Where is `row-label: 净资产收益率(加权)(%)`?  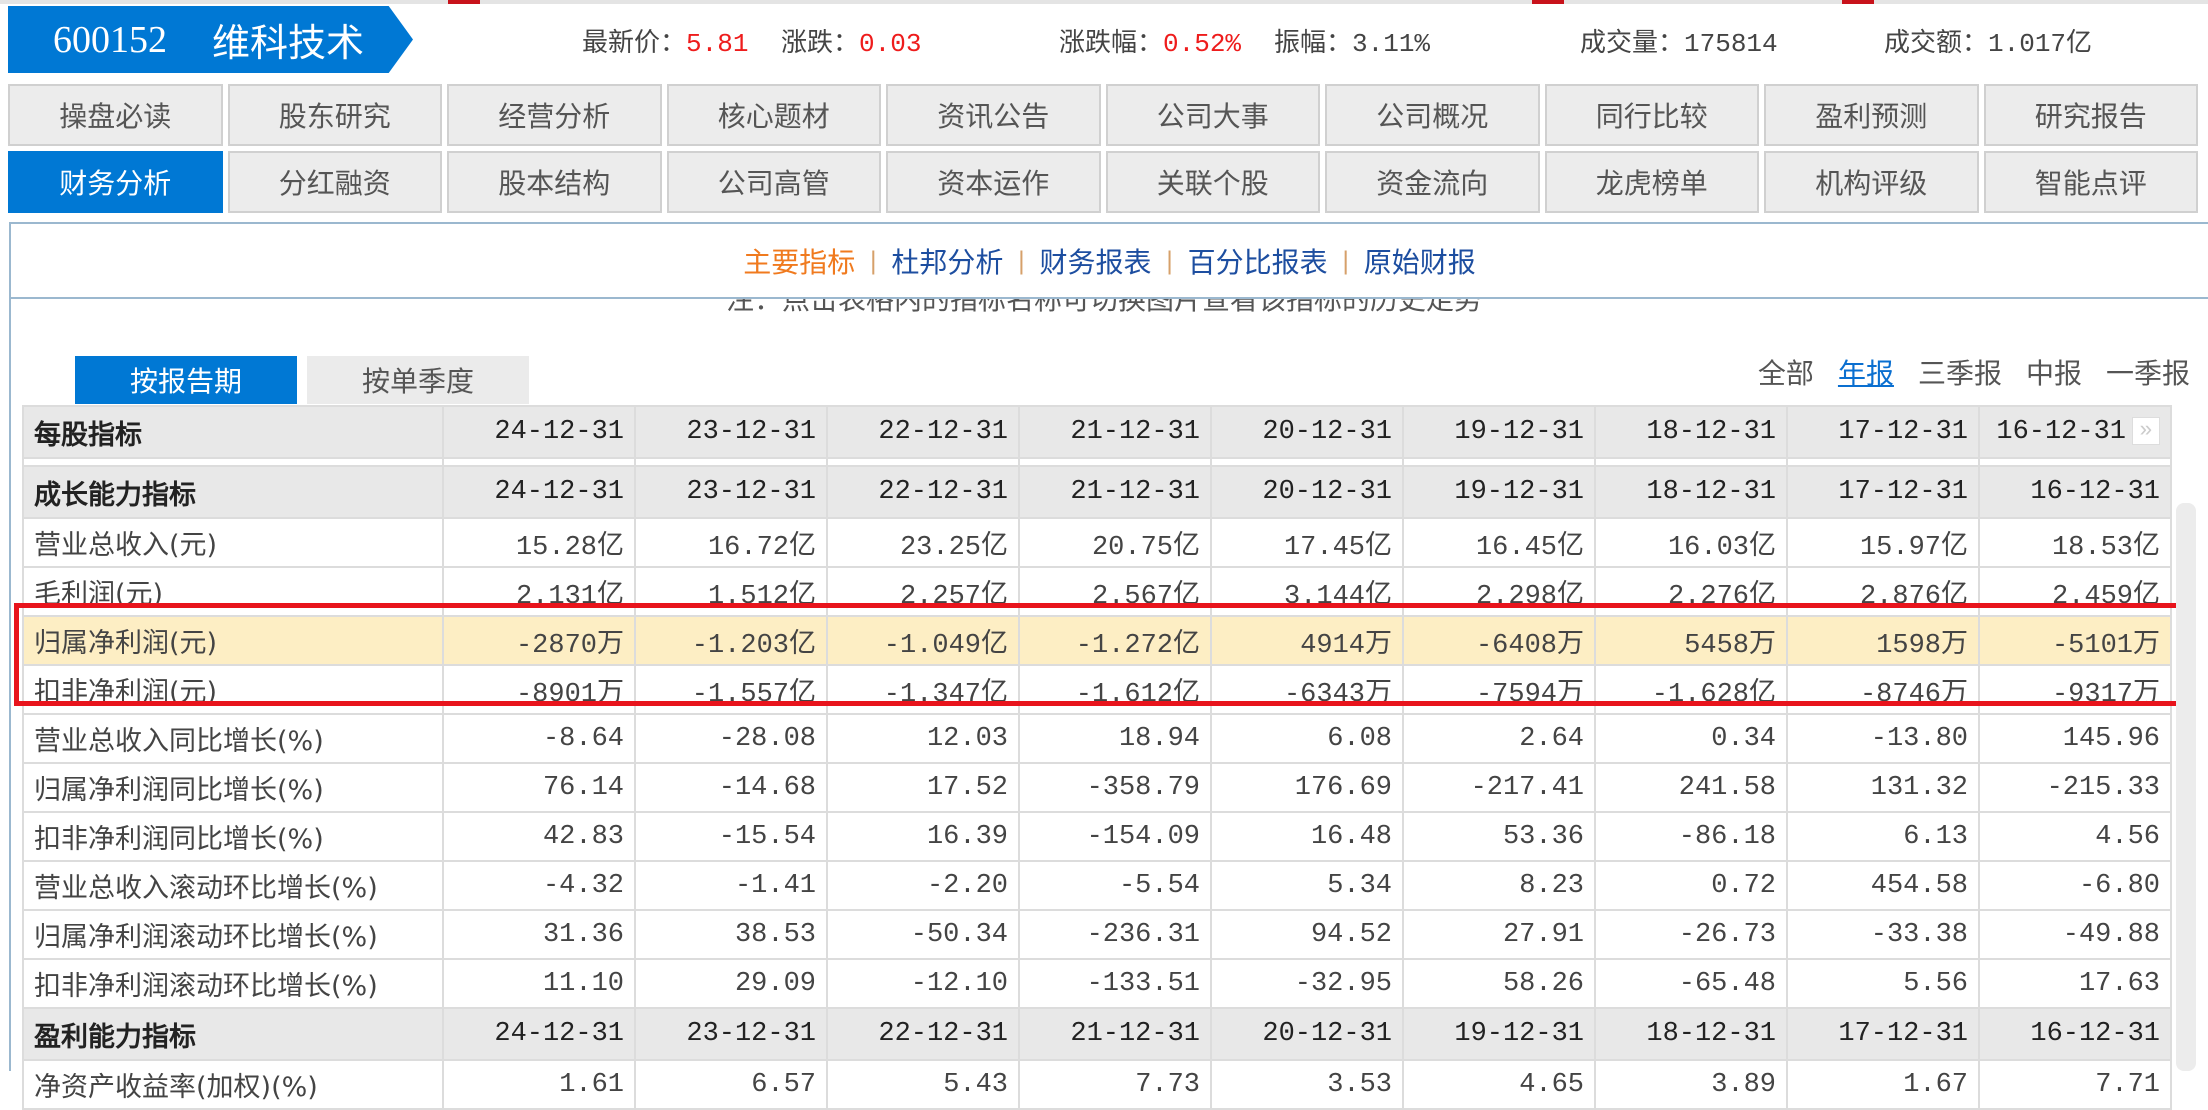
row-label: 净资产收益率(加权)(%) is located at coordinates (233, 1084).